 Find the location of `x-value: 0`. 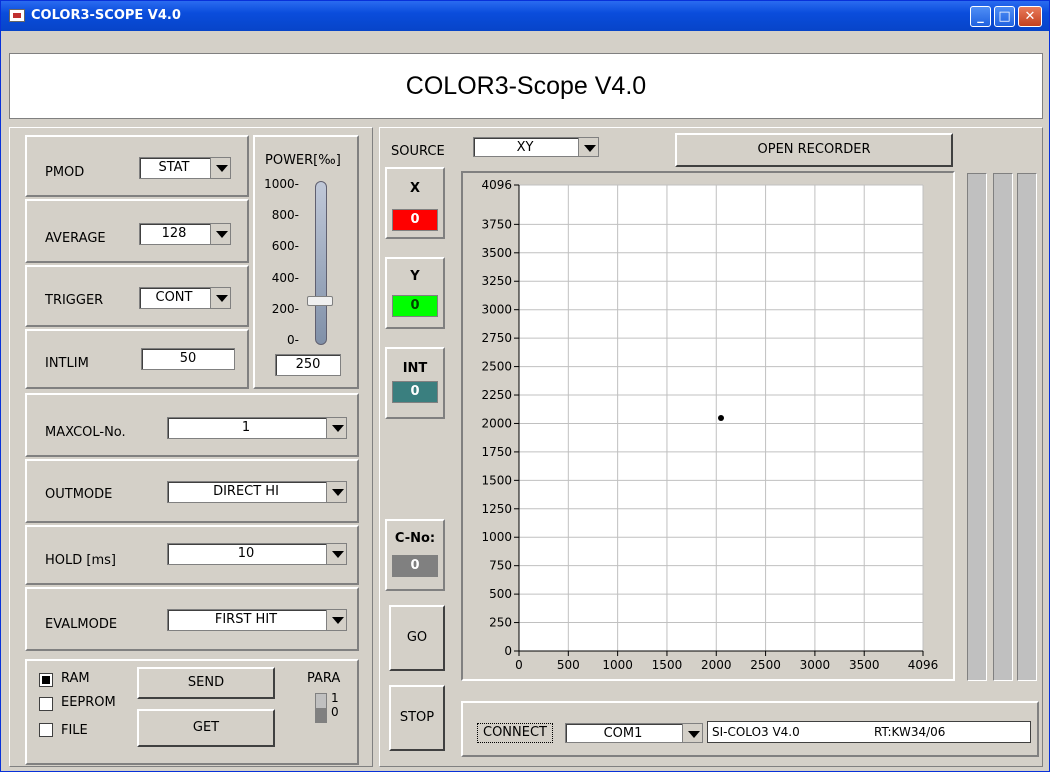

x-value: 0 is located at coordinates (415, 220).